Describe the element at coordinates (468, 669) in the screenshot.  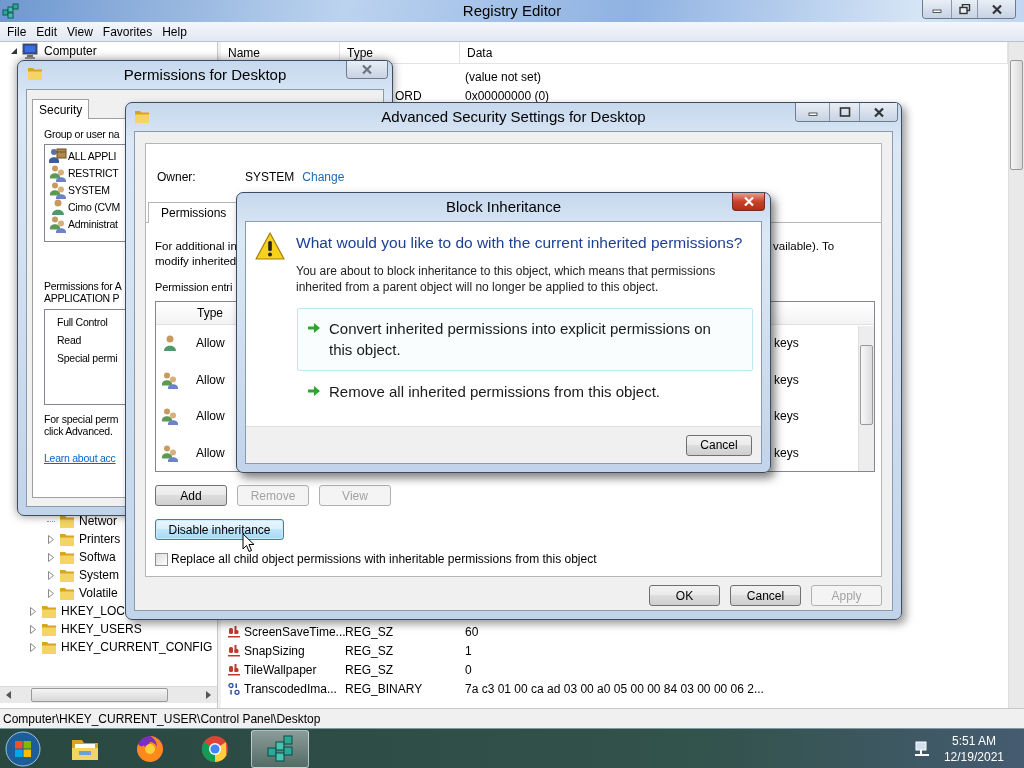
I see `table-cell: 0` at that location.